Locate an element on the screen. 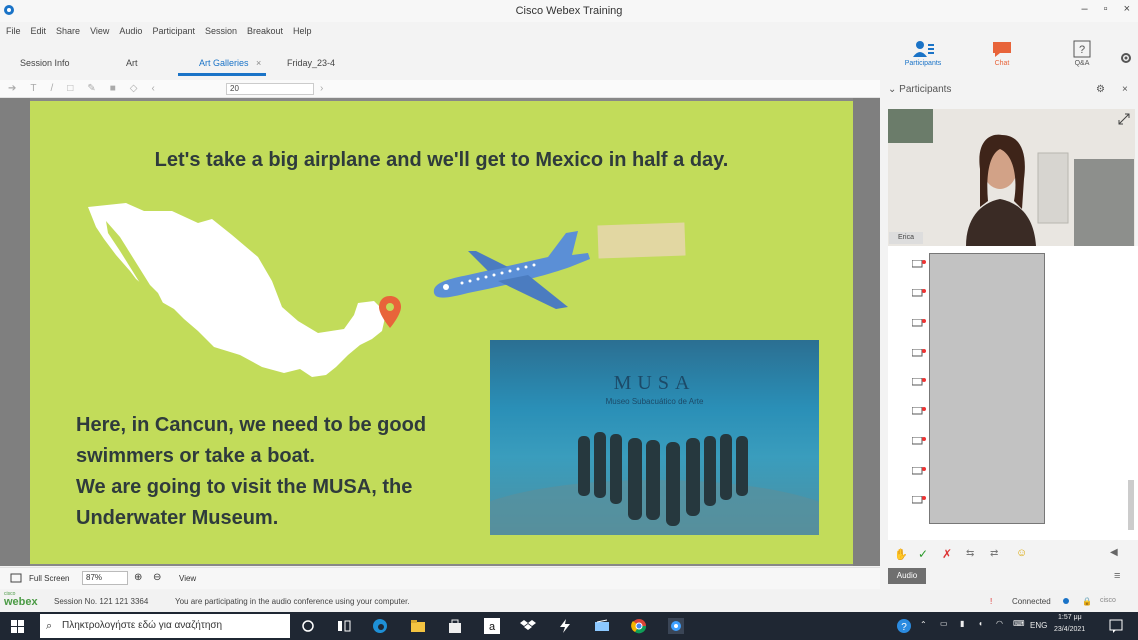  eraser-icon: ◇ is located at coordinates (134, 88).